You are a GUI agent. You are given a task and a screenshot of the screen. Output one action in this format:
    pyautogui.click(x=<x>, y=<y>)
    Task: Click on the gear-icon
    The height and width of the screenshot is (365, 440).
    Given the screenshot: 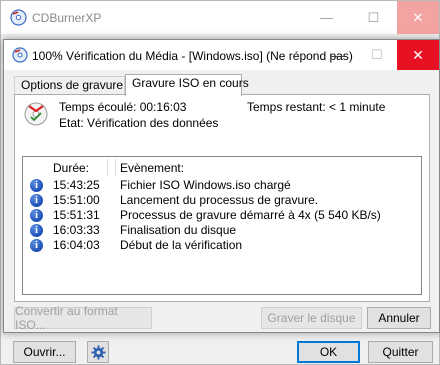 What is the action you would take?
    pyautogui.click(x=98, y=352)
    